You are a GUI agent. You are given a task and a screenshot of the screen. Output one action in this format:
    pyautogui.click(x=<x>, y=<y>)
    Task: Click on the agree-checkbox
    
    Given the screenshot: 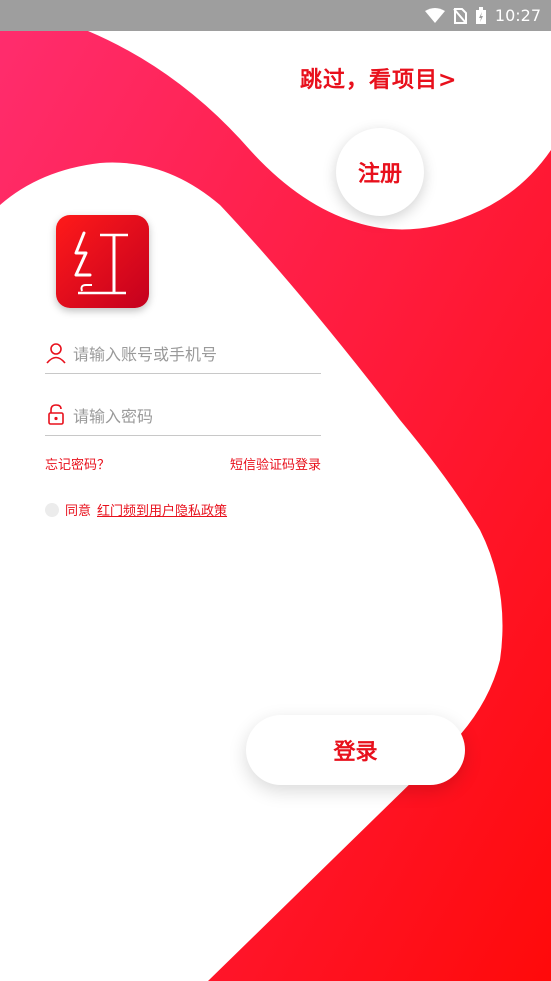 What is the action you would take?
    pyautogui.click(x=52, y=509)
    